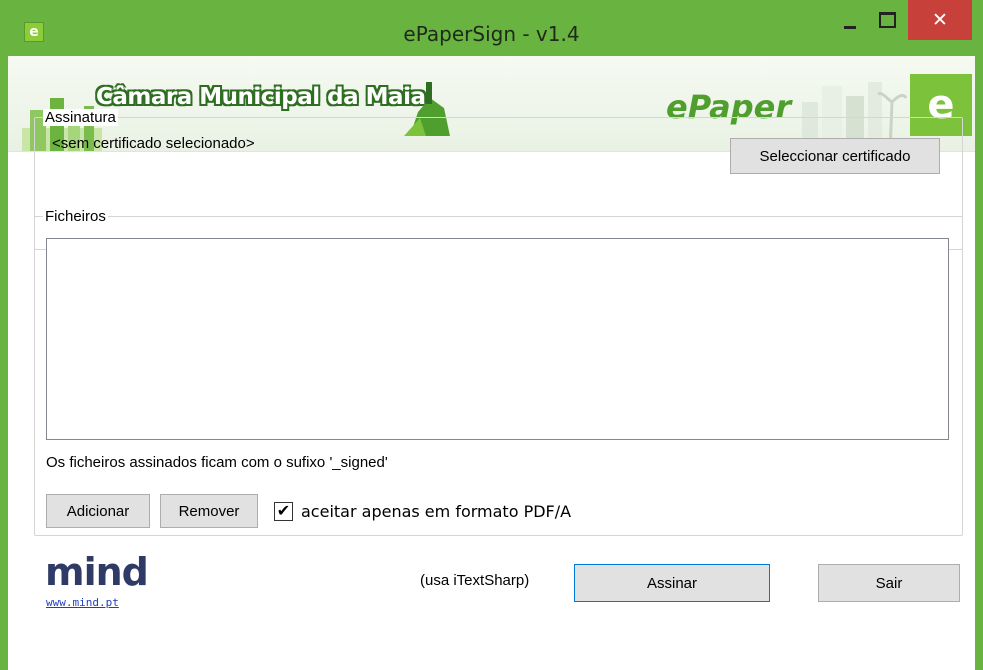 The image size is (983, 670). I want to click on add-file-button: Adicionar, so click(98, 511).